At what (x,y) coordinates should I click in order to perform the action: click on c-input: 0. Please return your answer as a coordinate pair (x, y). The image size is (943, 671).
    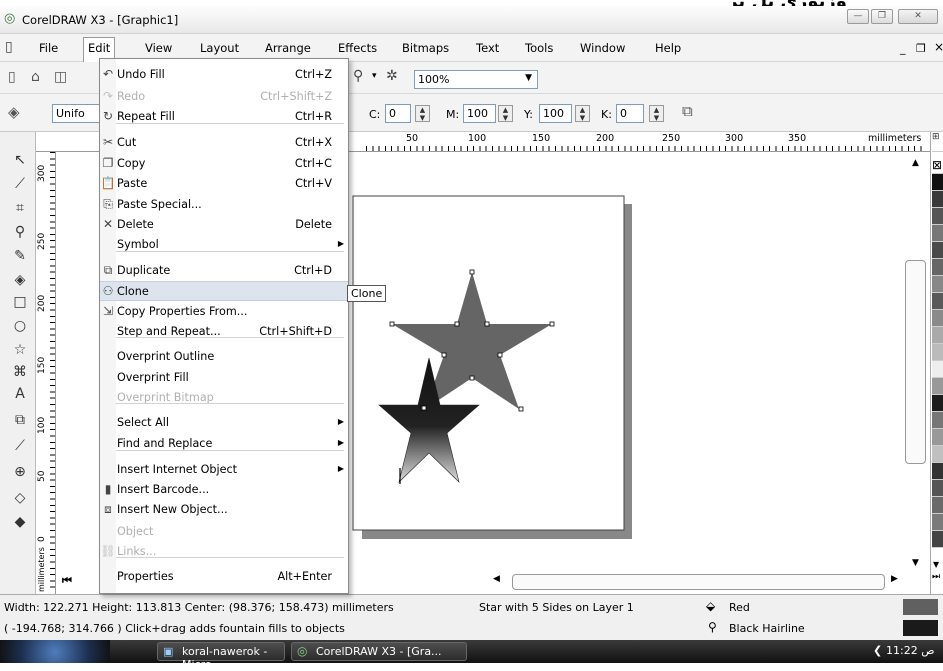
    Looking at the image, I should click on (398, 113).